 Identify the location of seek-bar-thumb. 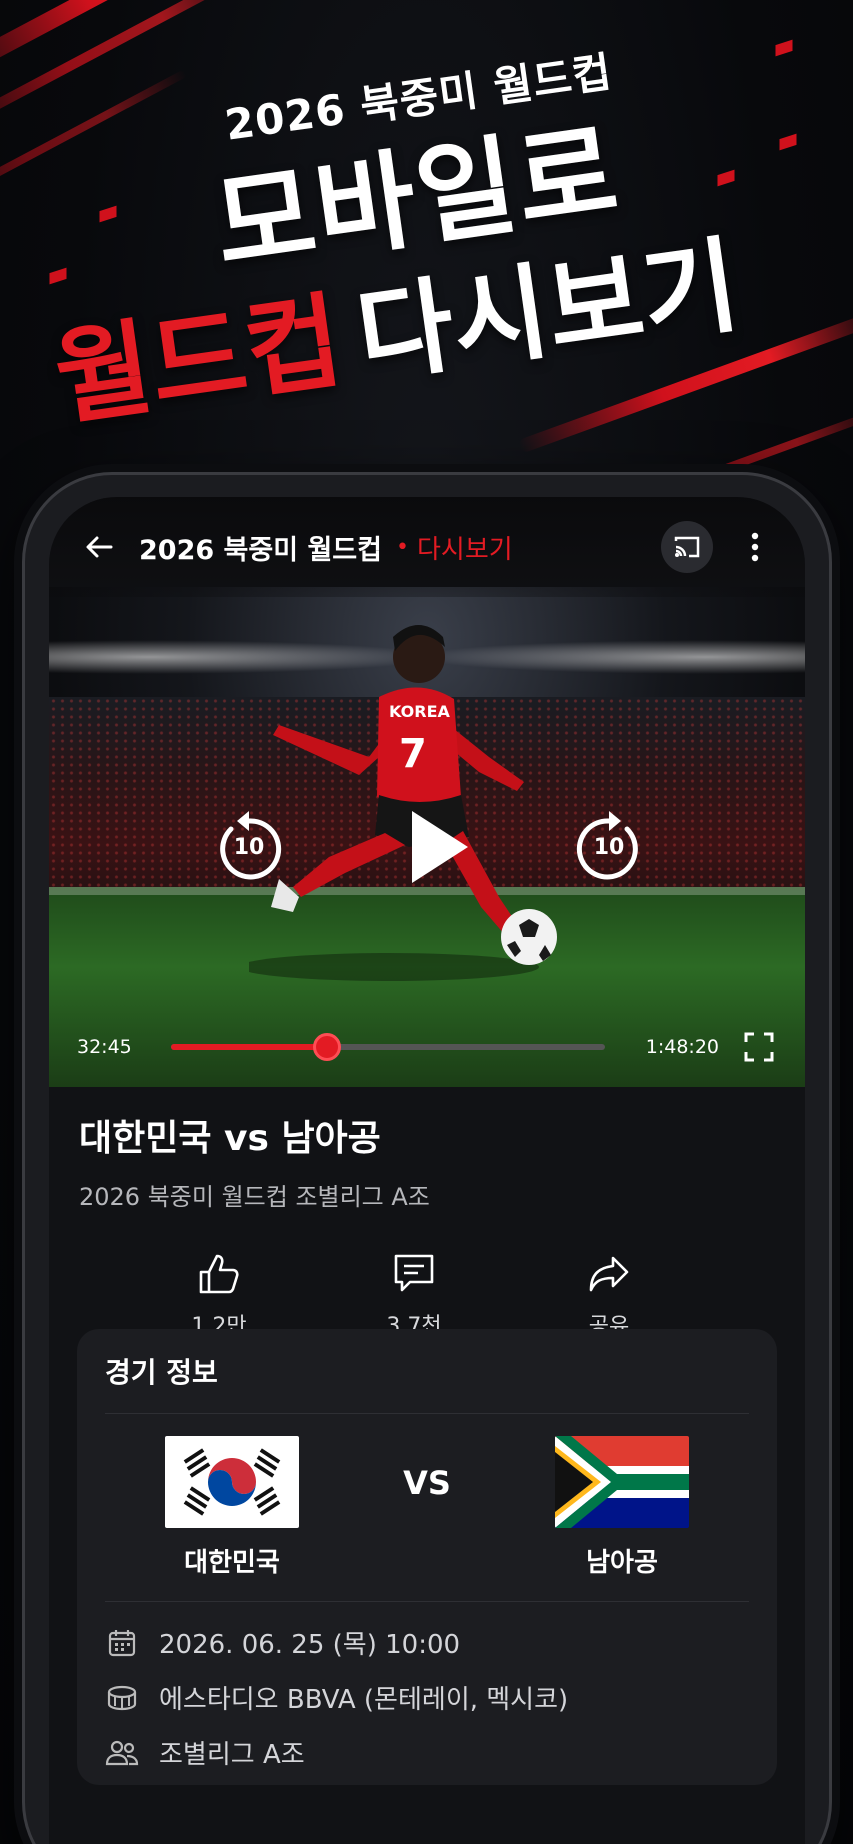
(327, 1047).